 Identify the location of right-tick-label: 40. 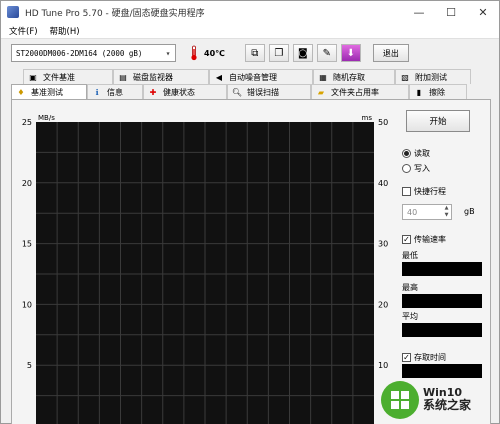
(383, 183).